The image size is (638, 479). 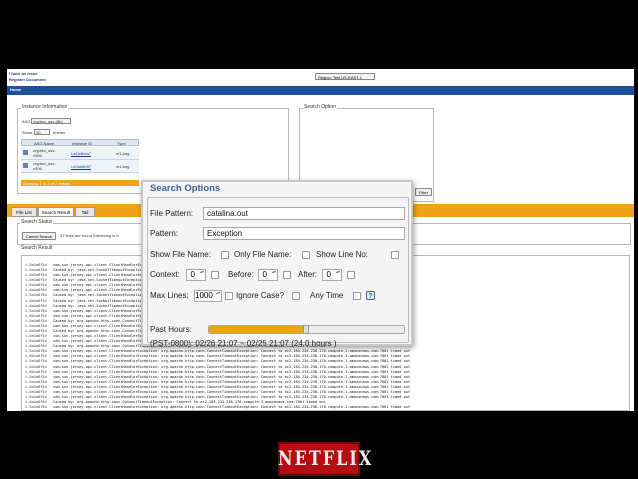 I want to click on tab-tail: Tail, so click(x=85, y=212).